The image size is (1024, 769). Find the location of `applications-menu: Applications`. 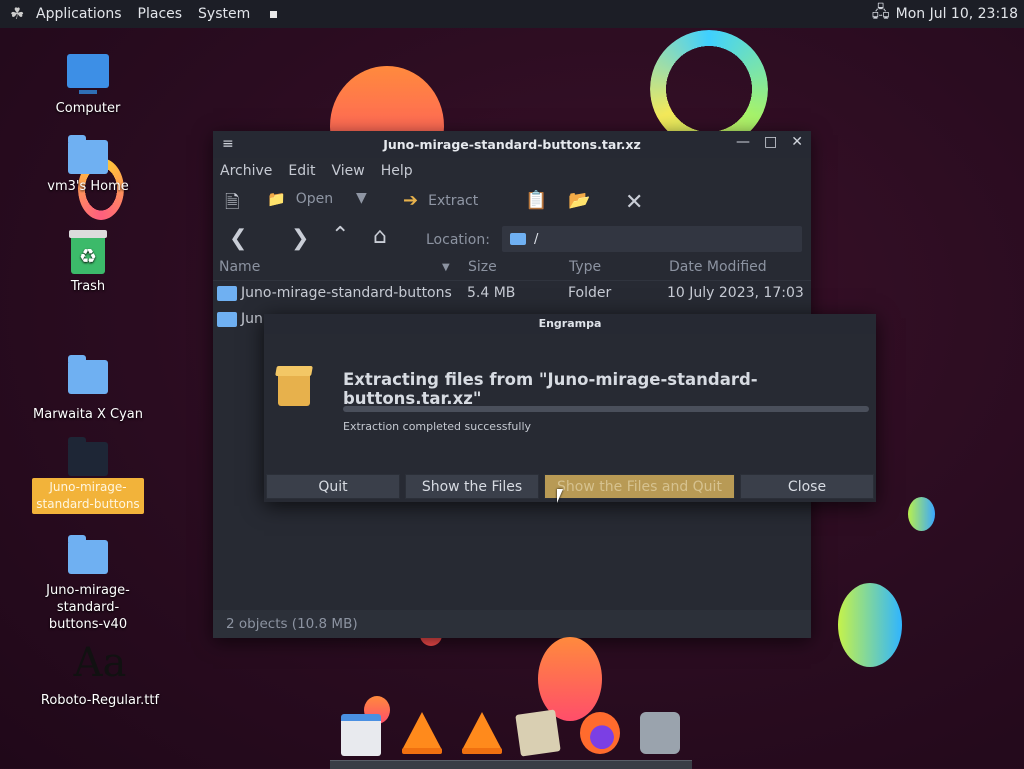

applications-menu: Applications is located at coordinates (79, 14).